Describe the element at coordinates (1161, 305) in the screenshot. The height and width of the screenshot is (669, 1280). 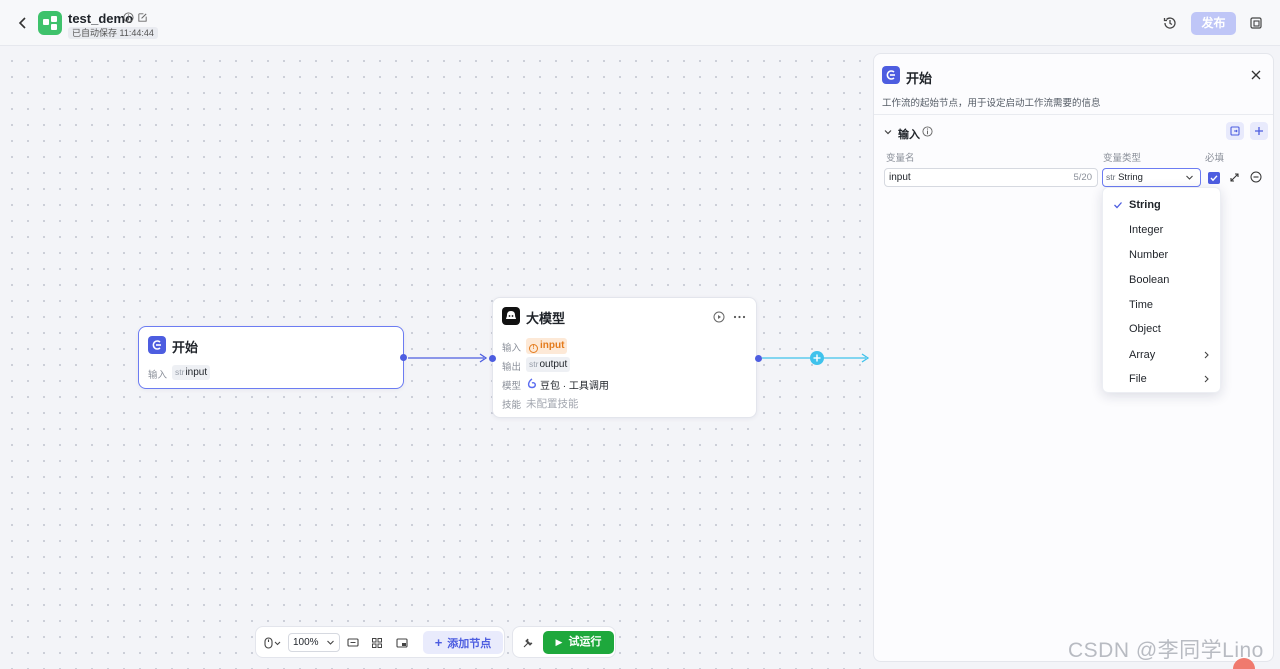
I see `type-option-time: Time` at that location.